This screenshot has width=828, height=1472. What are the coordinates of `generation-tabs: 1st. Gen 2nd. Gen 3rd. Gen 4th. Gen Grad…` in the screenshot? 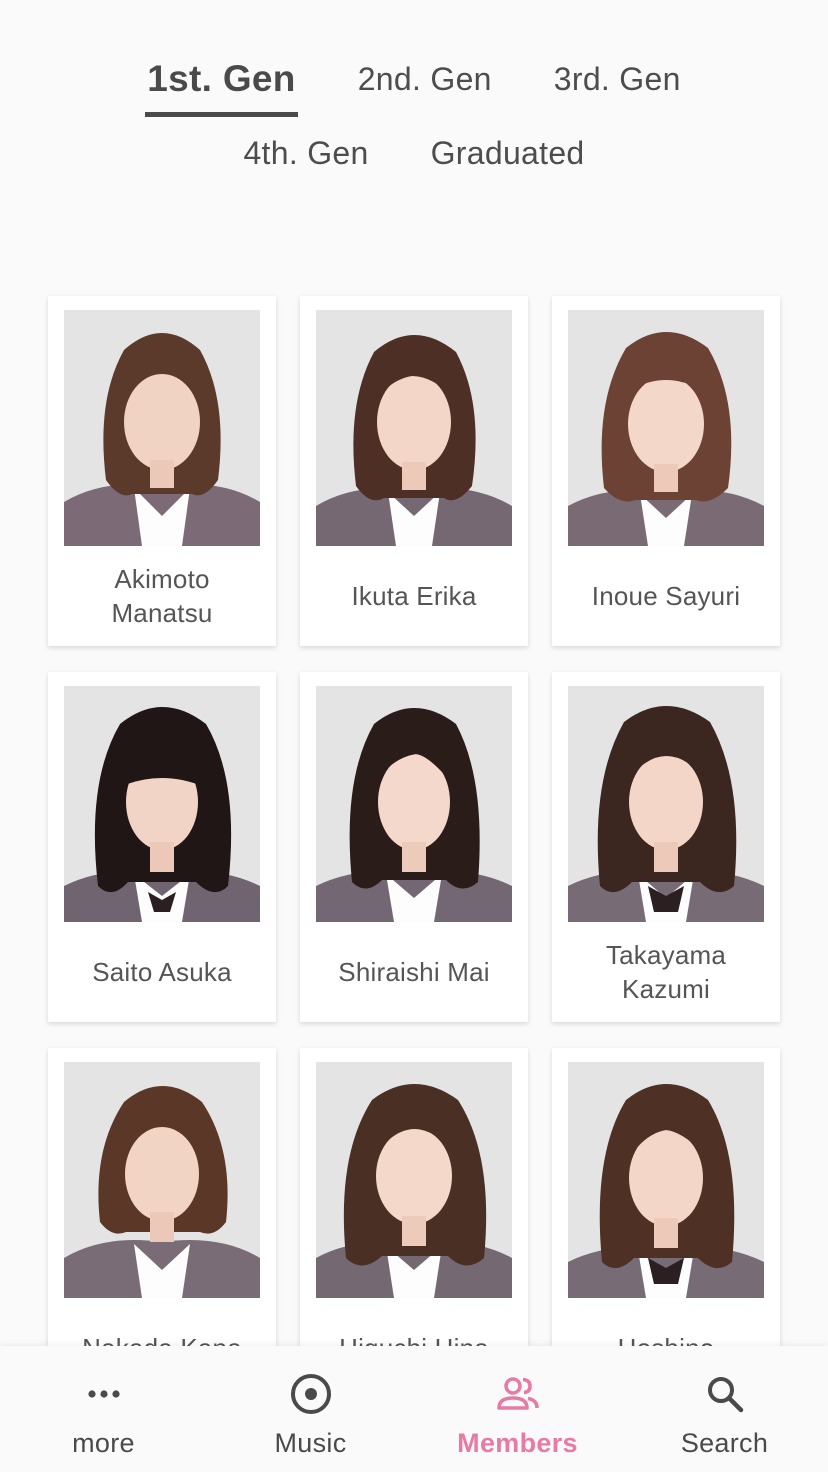 It's located at (414, 126).